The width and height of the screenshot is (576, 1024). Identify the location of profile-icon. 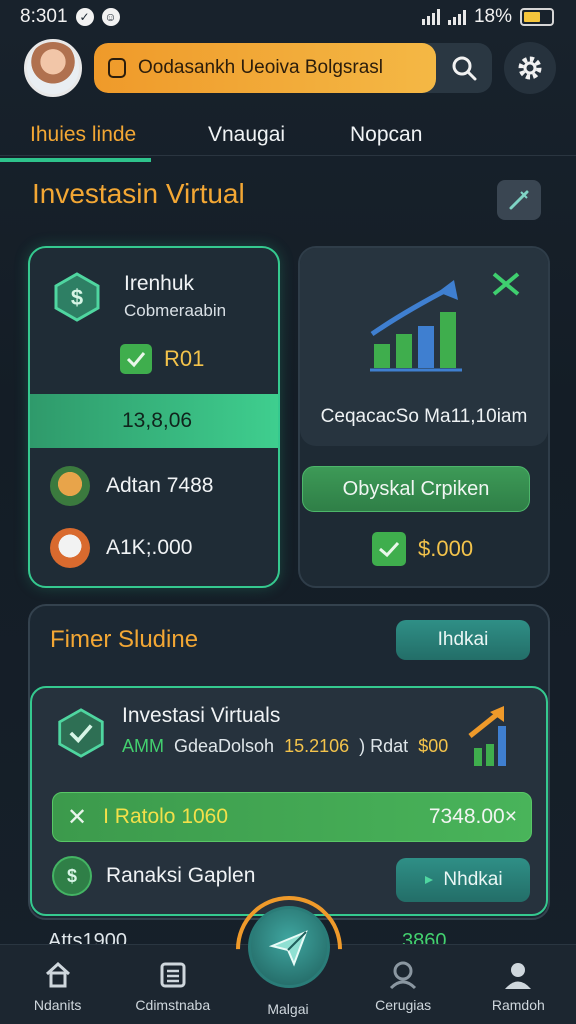
(518, 975).